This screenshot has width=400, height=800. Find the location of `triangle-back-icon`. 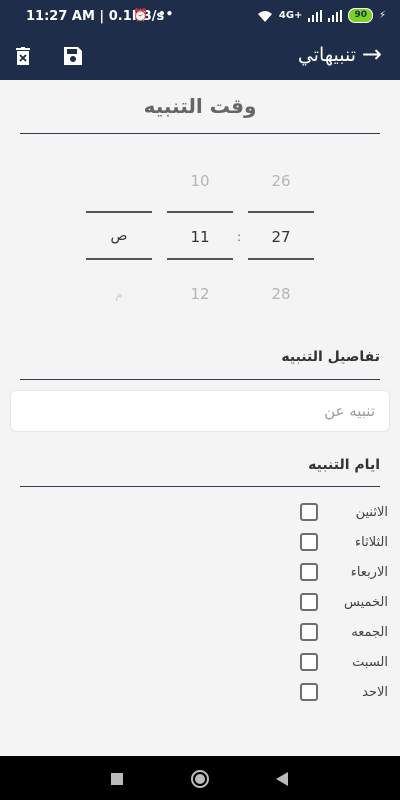

triangle-back-icon is located at coordinates (282, 779).